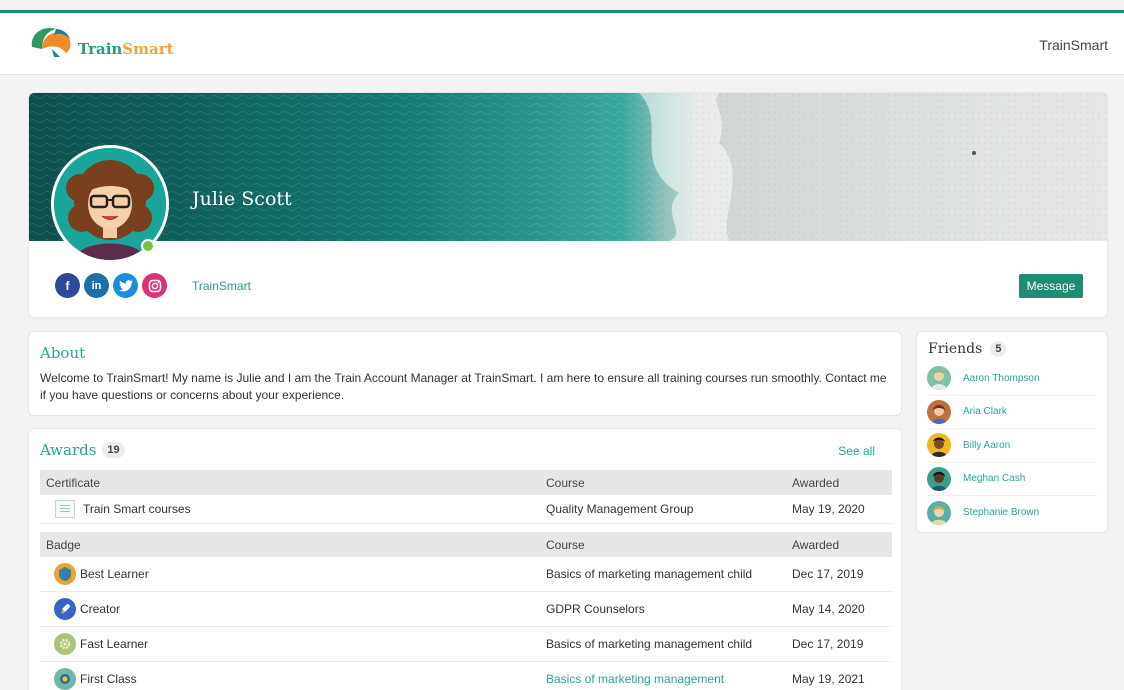 The height and width of the screenshot is (690, 1124). Describe the element at coordinates (148, 246) in the screenshot. I see `online-status-dot` at that location.